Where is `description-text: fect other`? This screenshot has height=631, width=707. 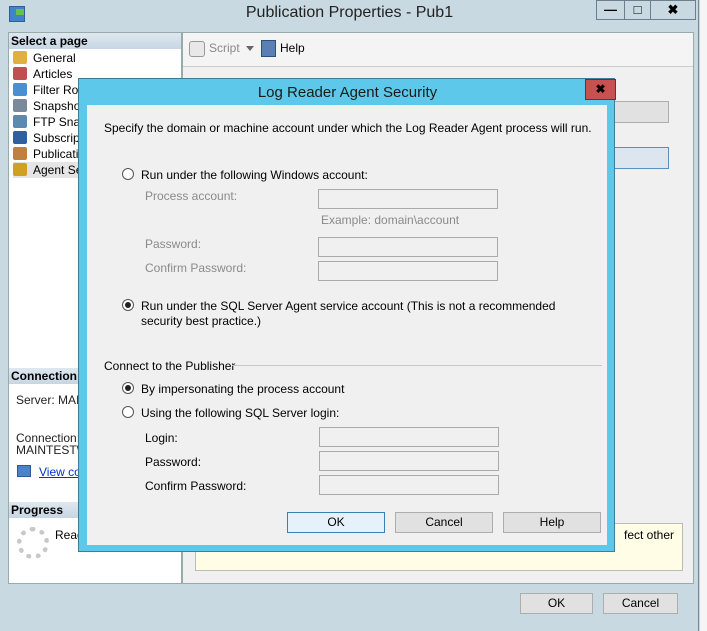
description-text: fect other is located at coordinates (649, 535).